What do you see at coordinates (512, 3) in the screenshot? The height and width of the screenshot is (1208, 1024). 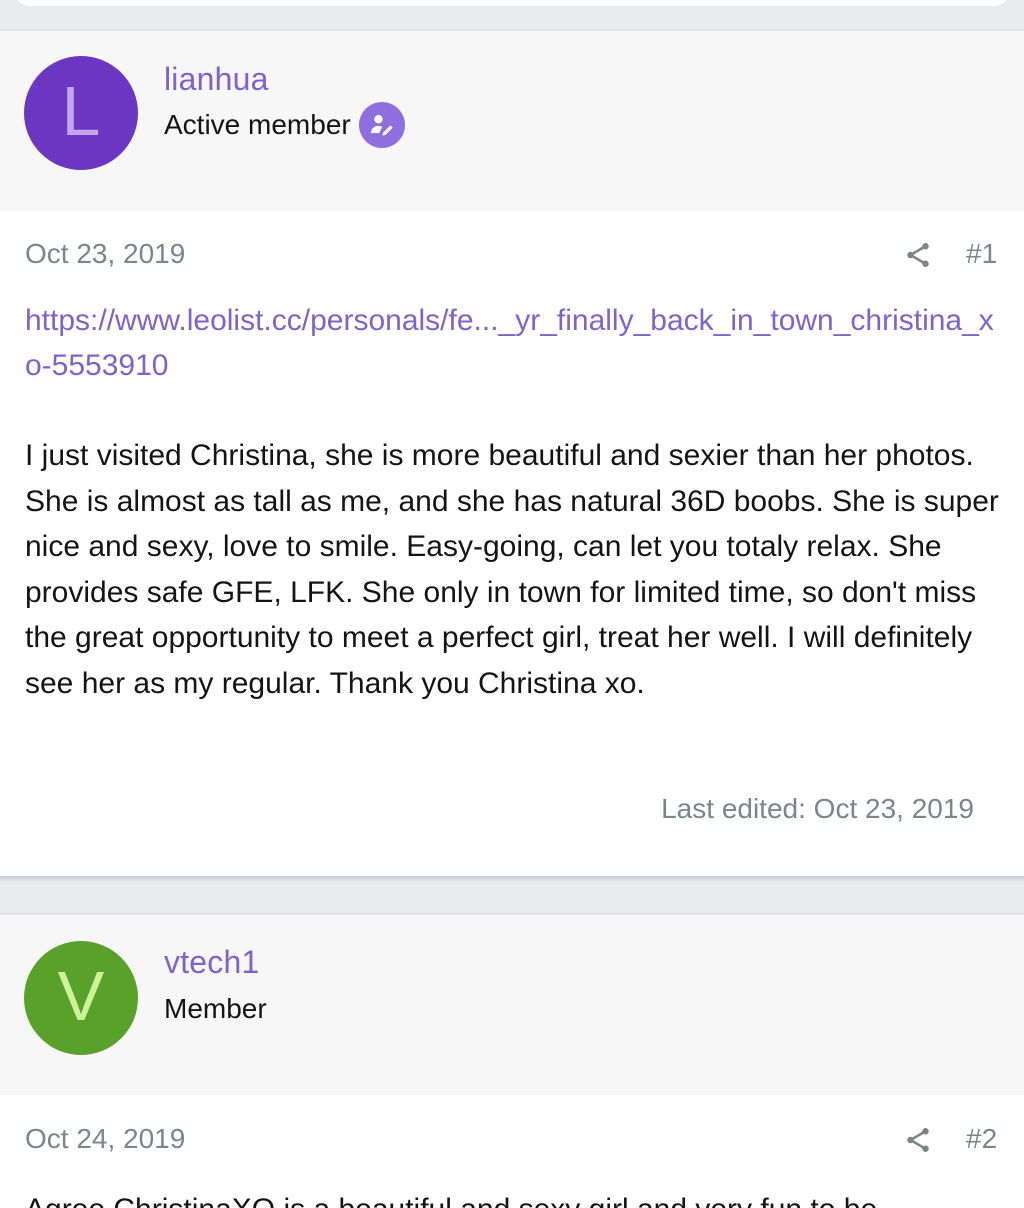 I see `previous-card` at bounding box center [512, 3].